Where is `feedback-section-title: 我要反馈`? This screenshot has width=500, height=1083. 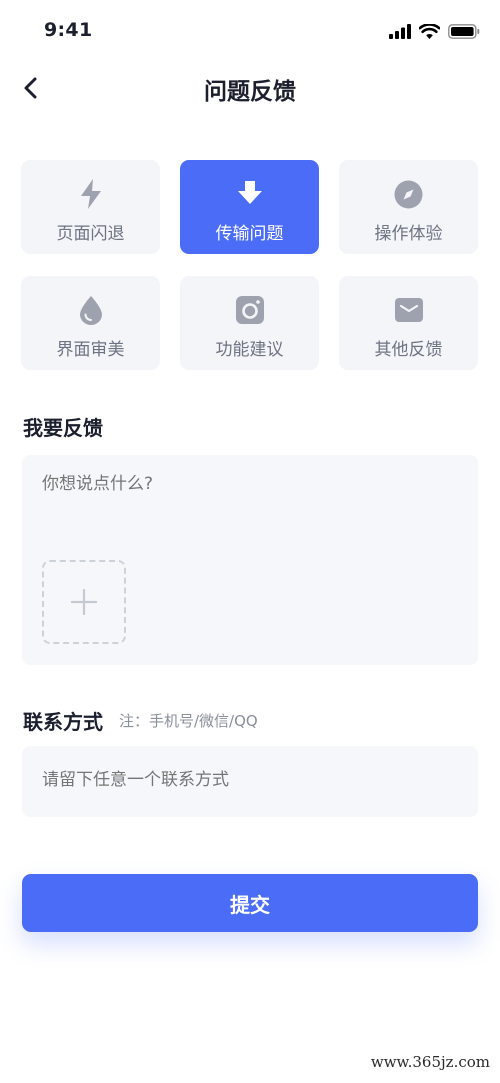 feedback-section-title: 我要反馈 is located at coordinates (63, 428).